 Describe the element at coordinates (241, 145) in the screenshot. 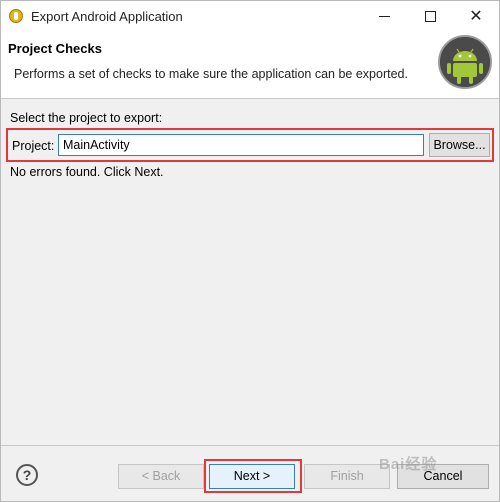

I see `project-input` at that location.